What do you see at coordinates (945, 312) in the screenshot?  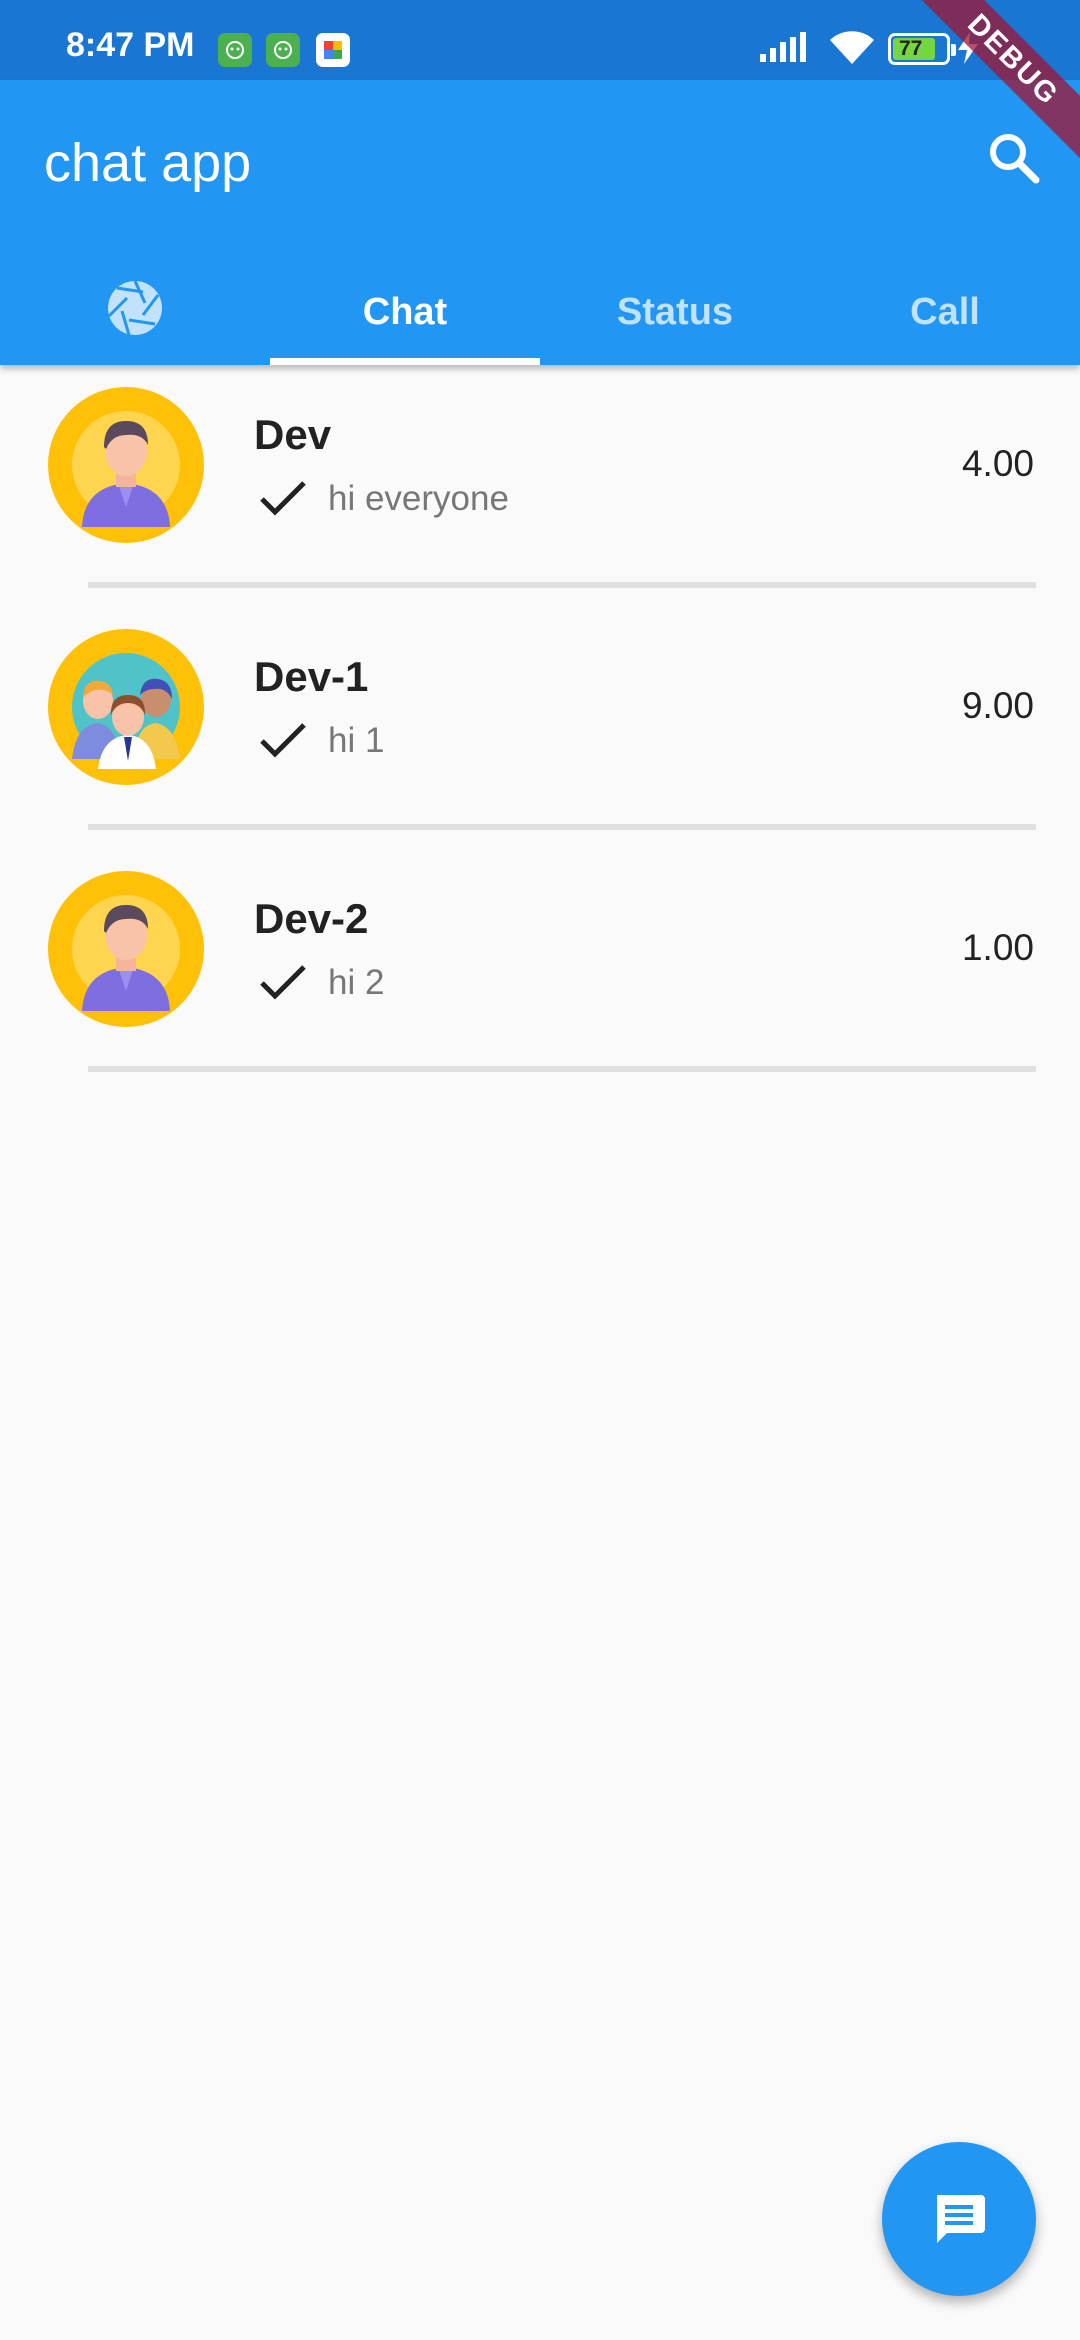 I see `tab-call: Call` at bounding box center [945, 312].